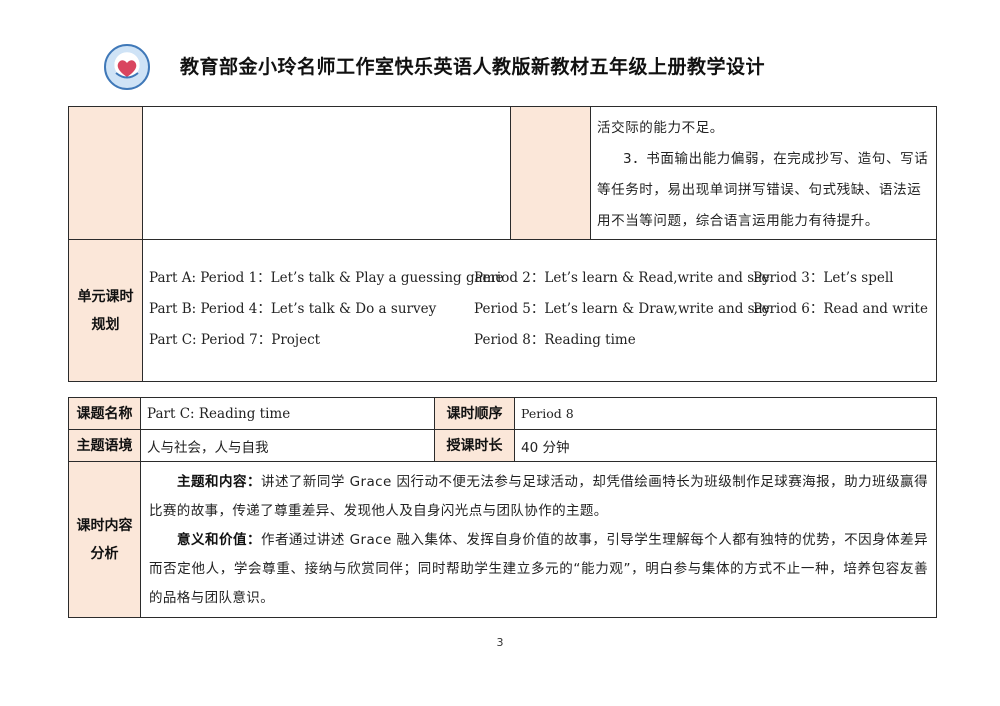 The height and width of the screenshot is (706, 1000). What do you see at coordinates (840, 309) in the screenshot?
I see `period-item: Period 6：Read and write` at bounding box center [840, 309].